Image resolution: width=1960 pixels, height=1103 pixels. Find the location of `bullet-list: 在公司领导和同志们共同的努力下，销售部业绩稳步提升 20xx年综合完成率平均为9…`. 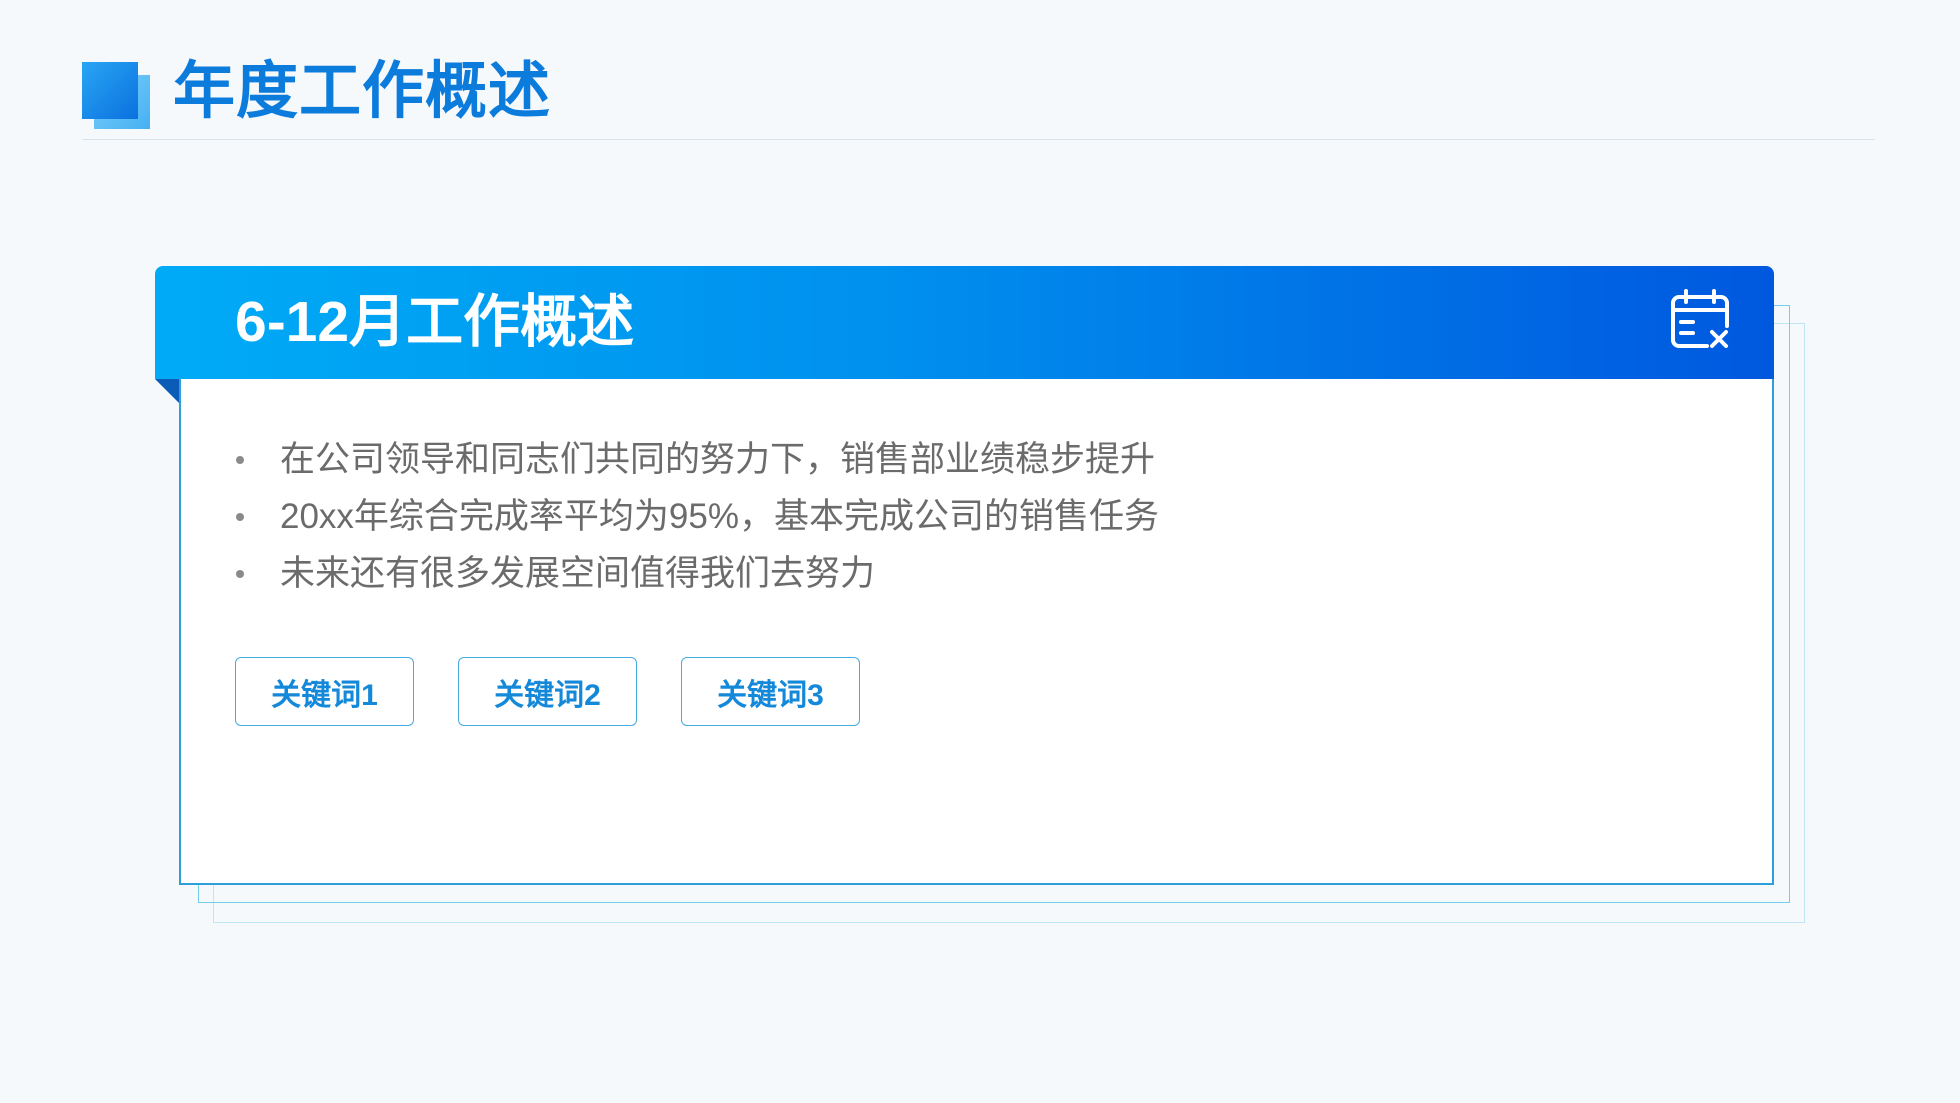

bullet-list: 在公司领导和同志们共同的努力下，销售部业绩稳步提升 20xx年综合完成率平均为9… is located at coordinates (960, 516).